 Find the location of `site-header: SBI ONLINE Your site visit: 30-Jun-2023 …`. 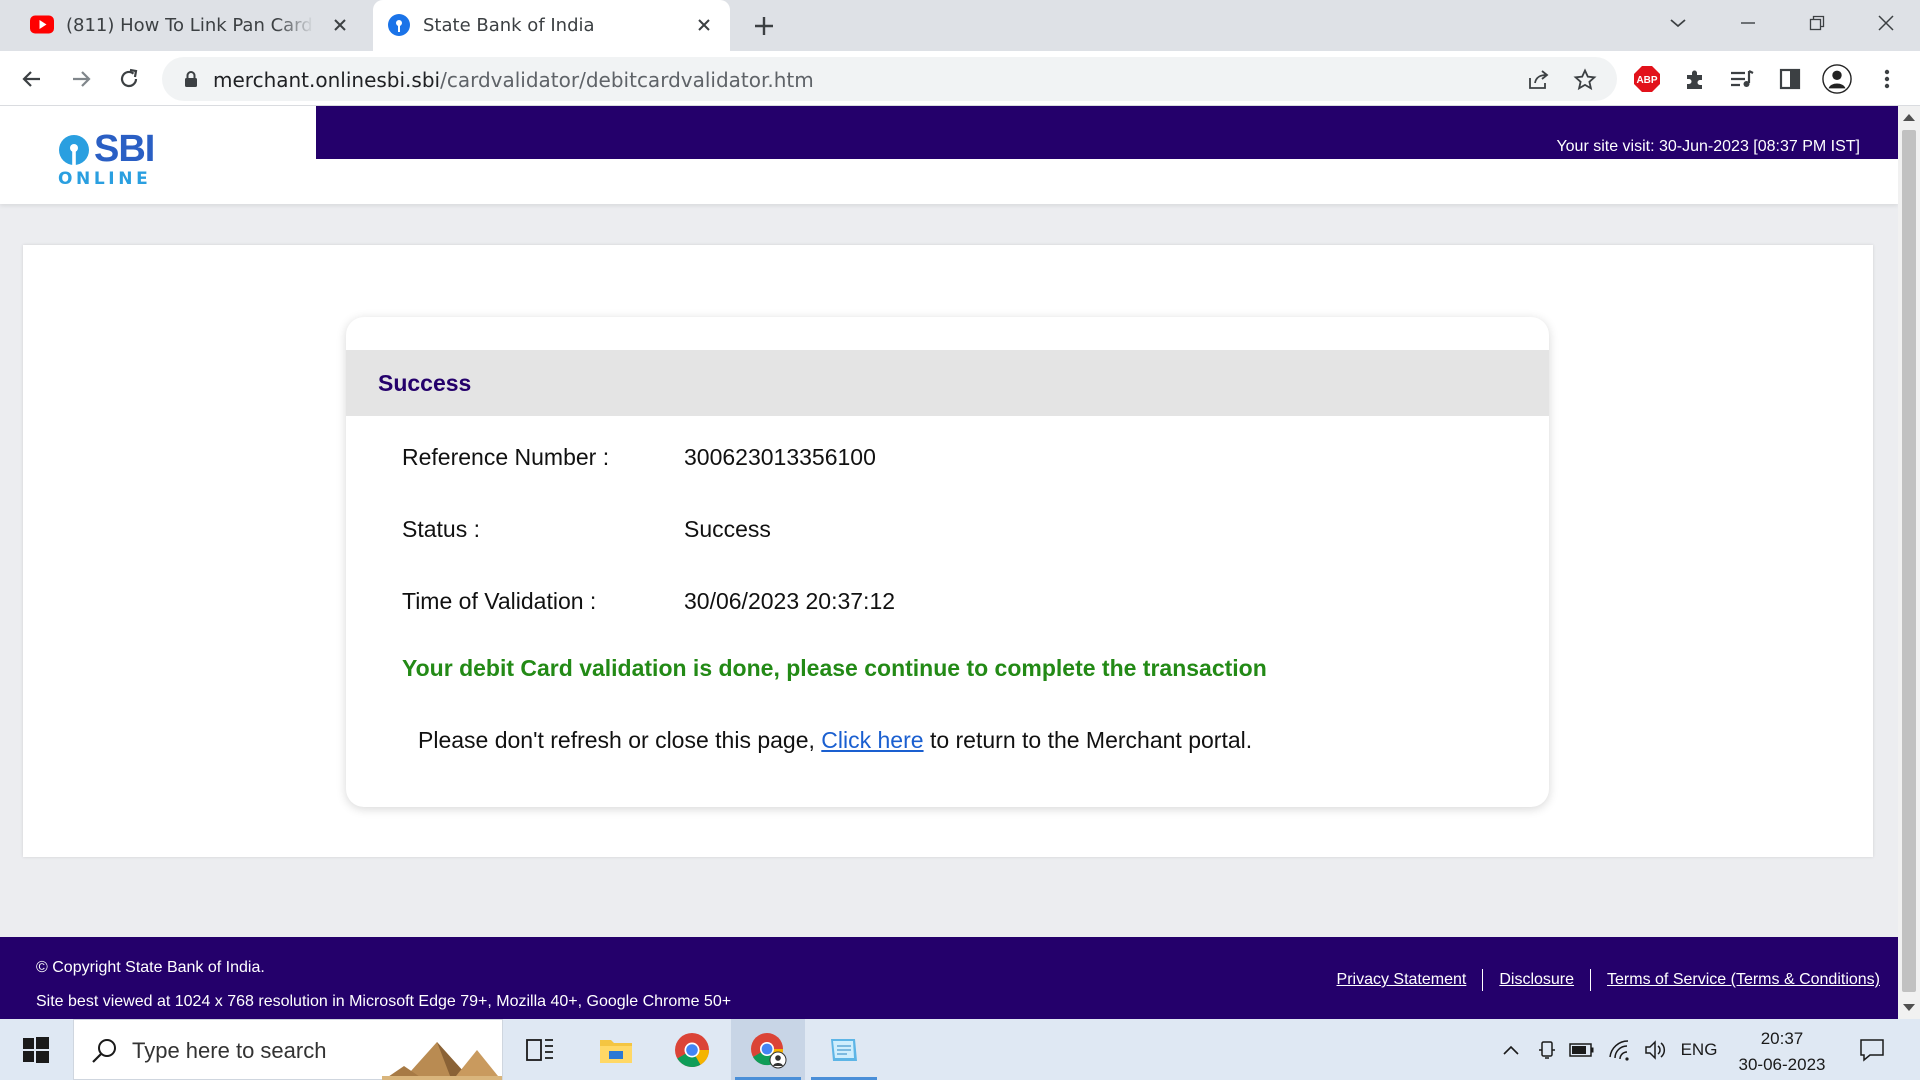

site-header: SBI ONLINE Your site visit: 30-Jun-2023 … is located at coordinates (949, 155).